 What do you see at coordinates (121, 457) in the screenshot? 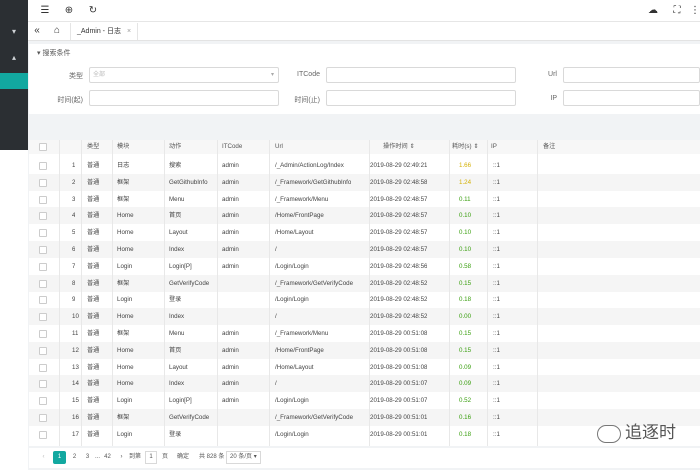
I see `next-page-button: ›` at bounding box center [121, 457].